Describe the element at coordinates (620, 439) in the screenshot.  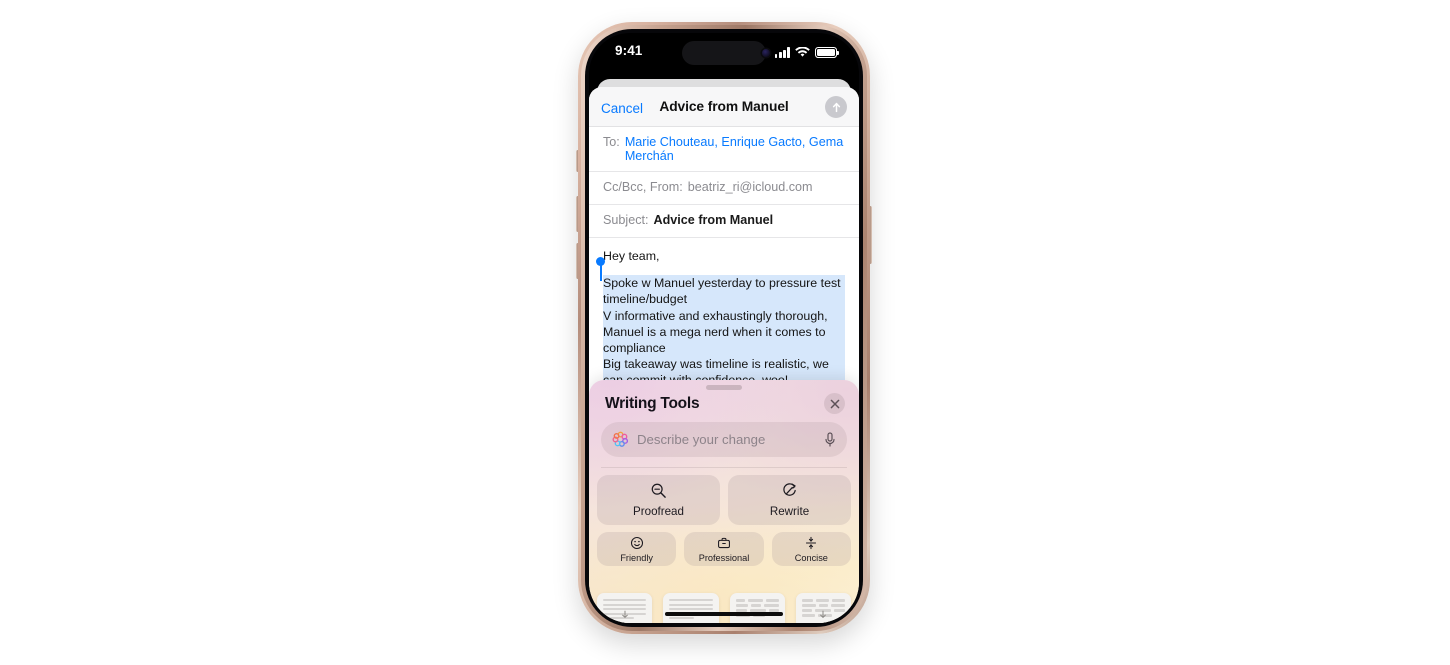
I see `apple-intelligence-icon` at that location.